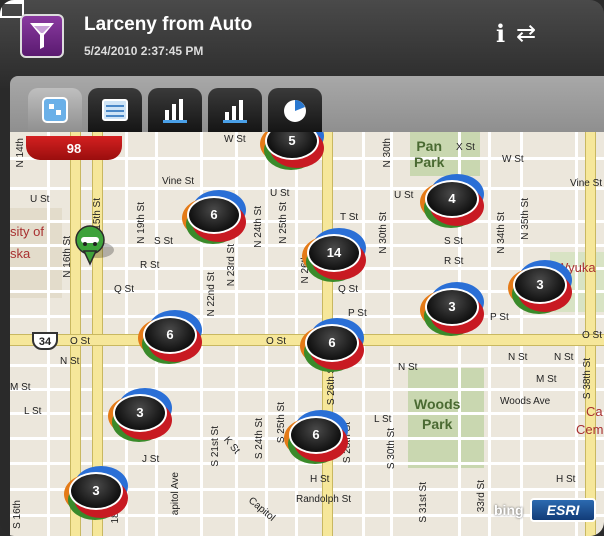 The width and height of the screenshot is (604, 536). I want to click on street-label: 33rd St, so click(481, 496).